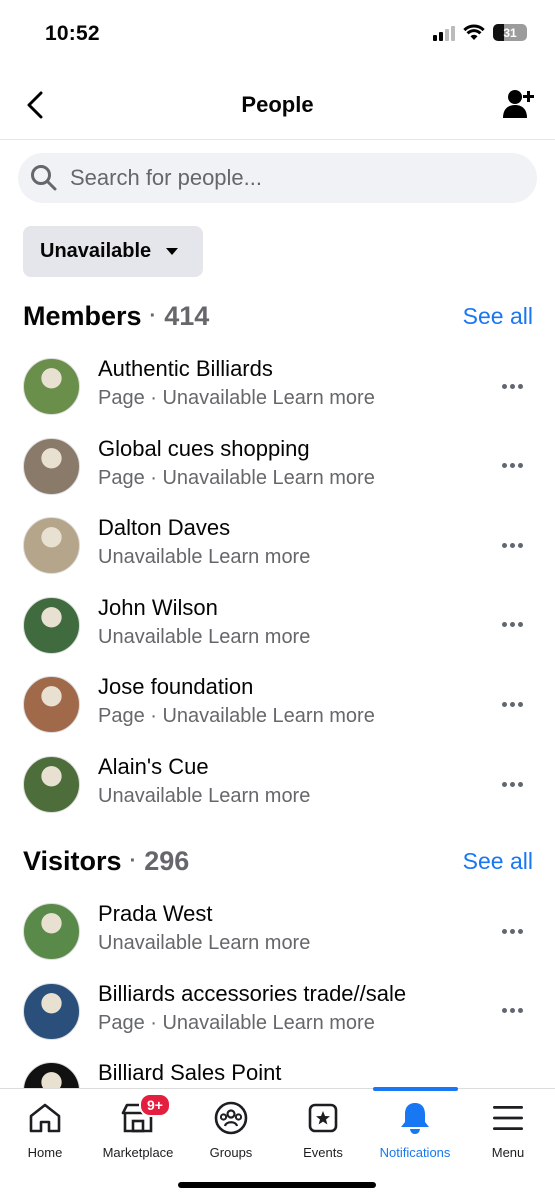 The image size is (555, 1200). I want to click on marketplace-badge: 9+, so click(155, 1105).